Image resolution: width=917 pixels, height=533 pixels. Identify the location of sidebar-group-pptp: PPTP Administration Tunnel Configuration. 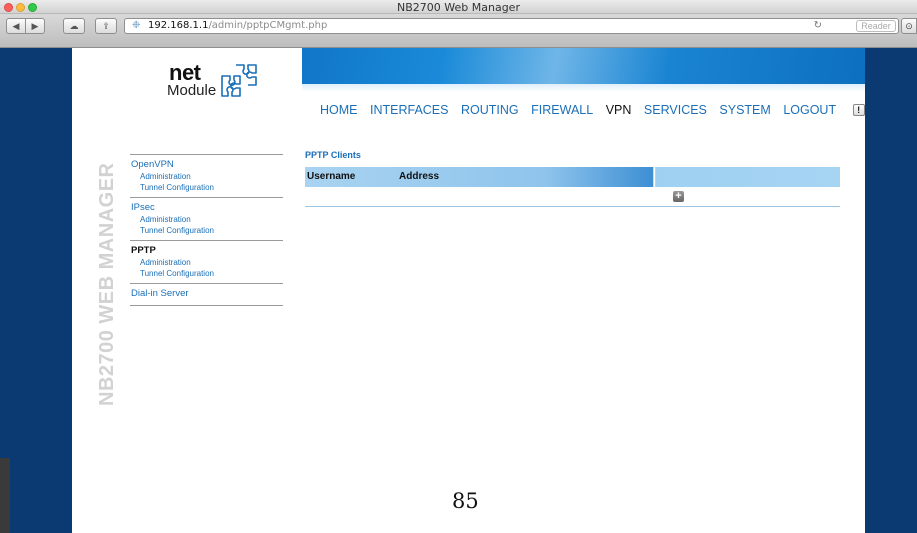
(206, 261).